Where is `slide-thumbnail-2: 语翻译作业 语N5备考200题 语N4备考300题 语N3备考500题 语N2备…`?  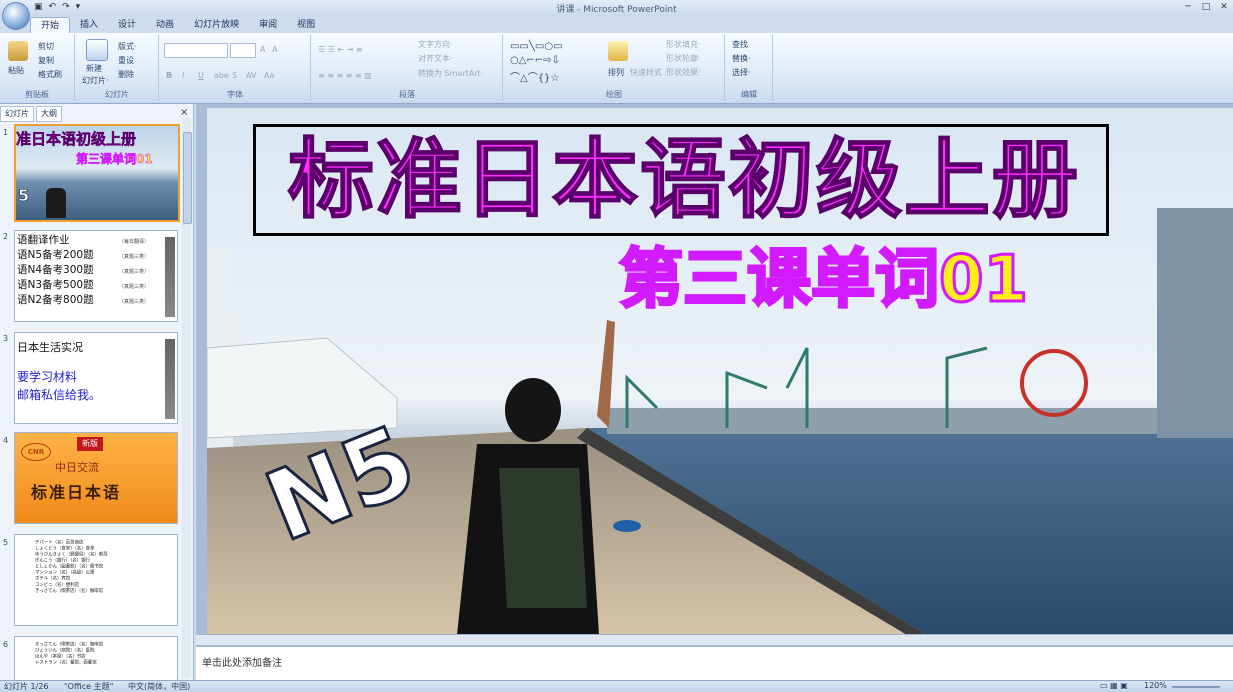 slide-thumbnail-2: 语翻译作业 语N5备考200题 语N4备考300题 语N3备考500题 语N2备… is located at coordinates (96, 276).